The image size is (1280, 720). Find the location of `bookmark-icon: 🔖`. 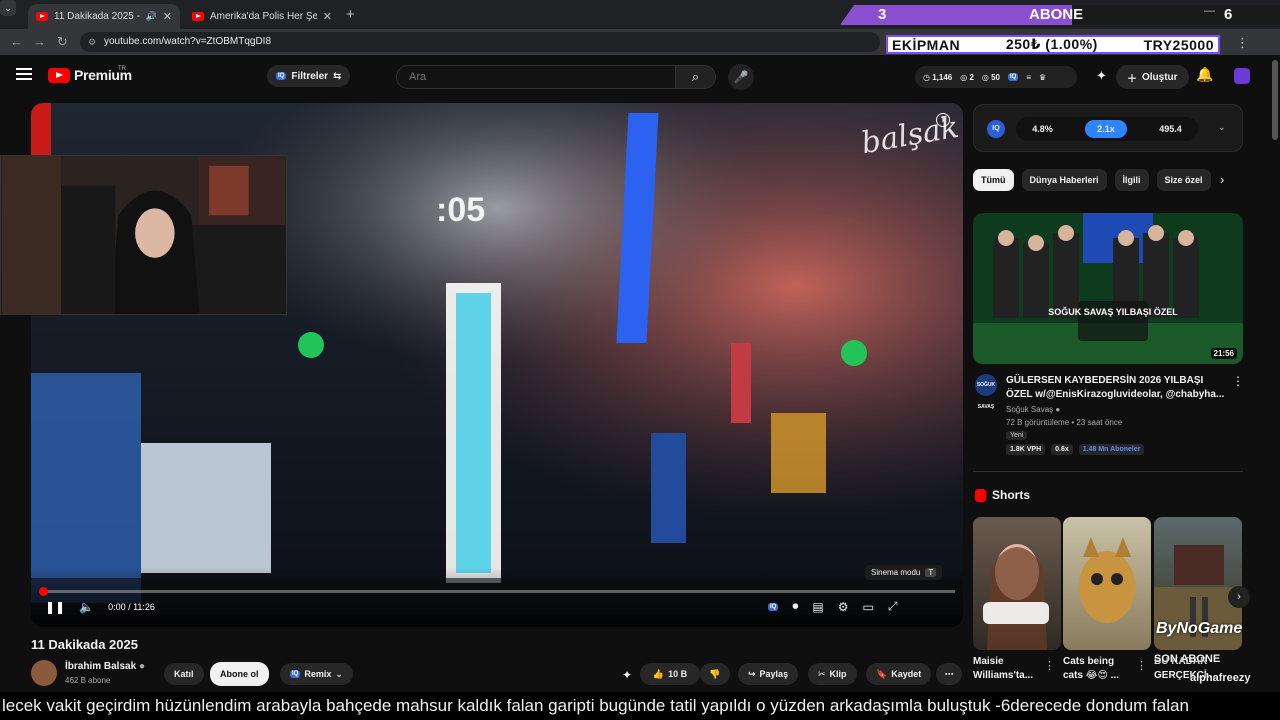

bookmark-icon: 🔖 is located at coordinates (882, 673).